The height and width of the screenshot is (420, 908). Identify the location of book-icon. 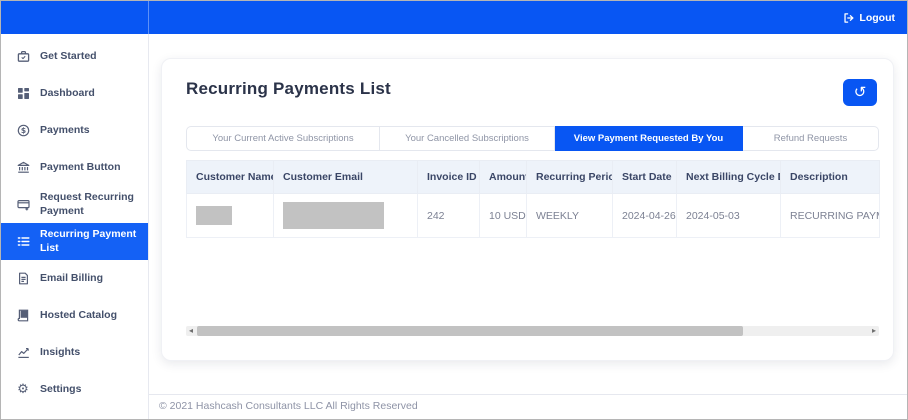
(23, 315).